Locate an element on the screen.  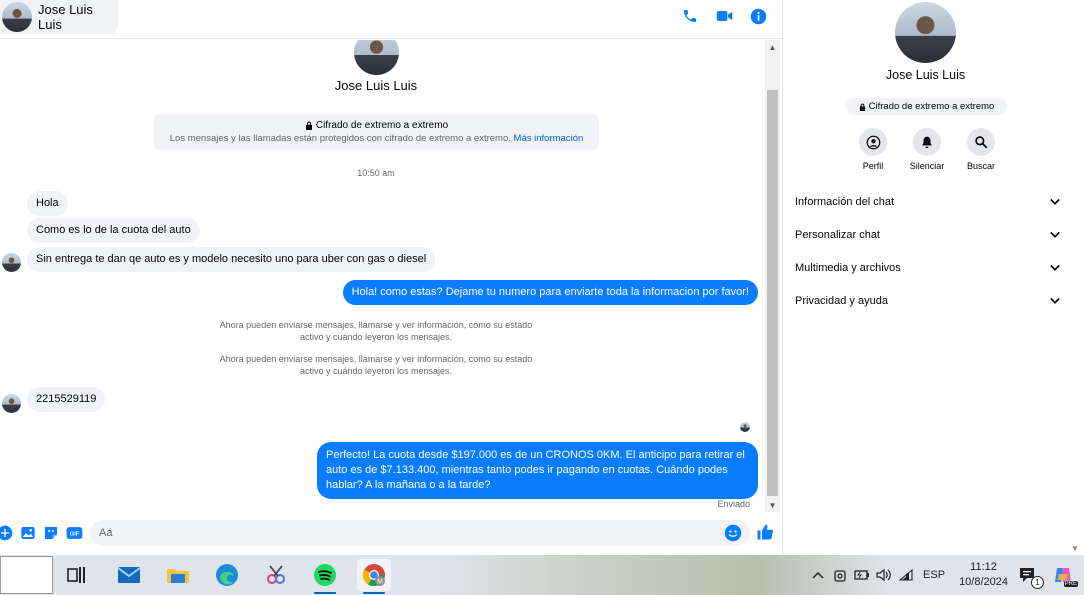
message-composer: GIF Aa is located at coordinates (391, 533).